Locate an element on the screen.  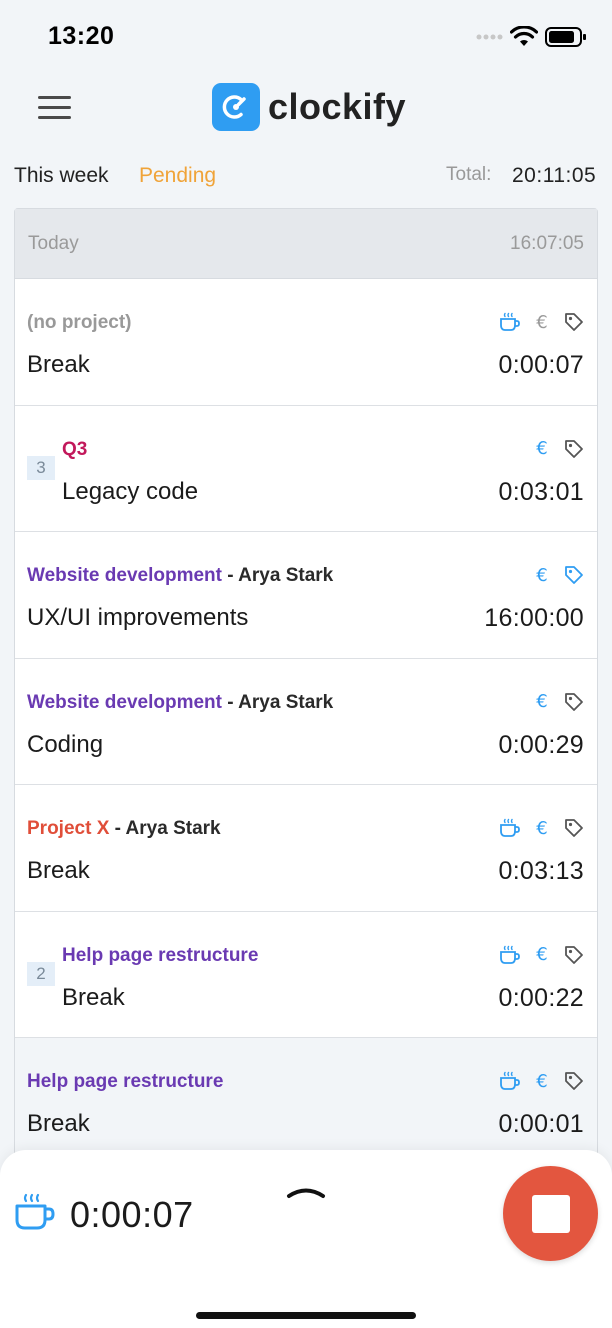
entry-project: (no project) is located at coordinates (79, 322).